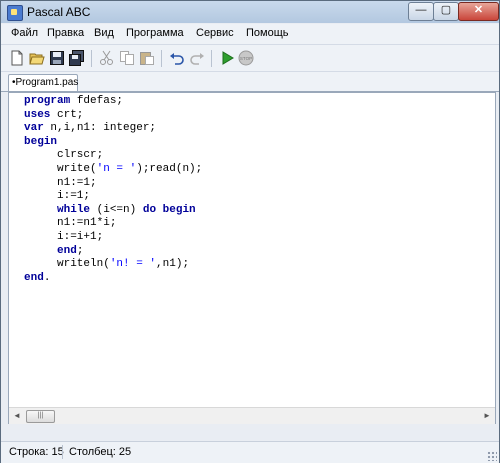 Image resolution: width=500 pixels, height=463 pixels. What do you see at coordinates (104, 33) in the screenshot?
I see `menu-view: Вид` at bounding box center [104, 33].